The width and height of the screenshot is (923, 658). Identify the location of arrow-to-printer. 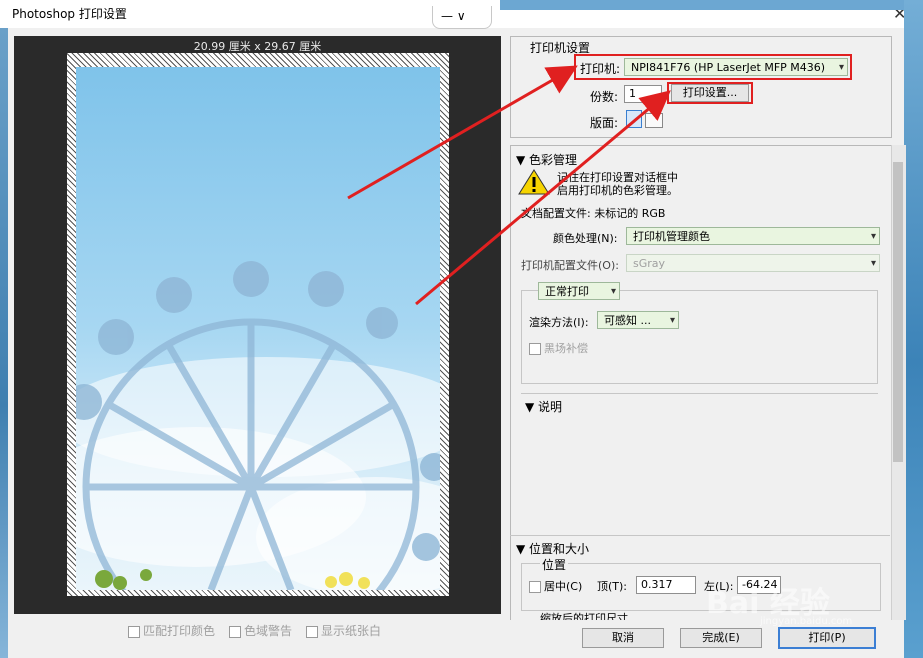
(462, 132).